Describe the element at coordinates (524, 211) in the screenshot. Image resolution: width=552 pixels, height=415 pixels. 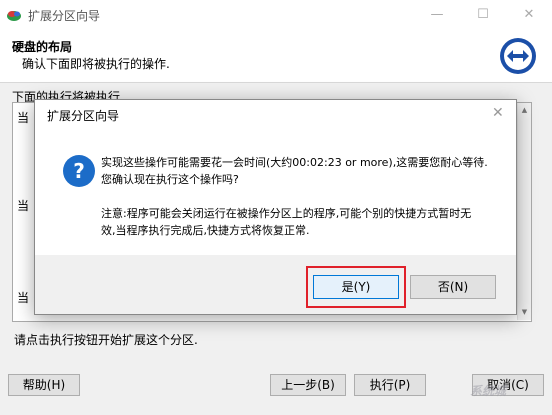
I see `vertical-scrollbar: ▲ ▼` at that location.